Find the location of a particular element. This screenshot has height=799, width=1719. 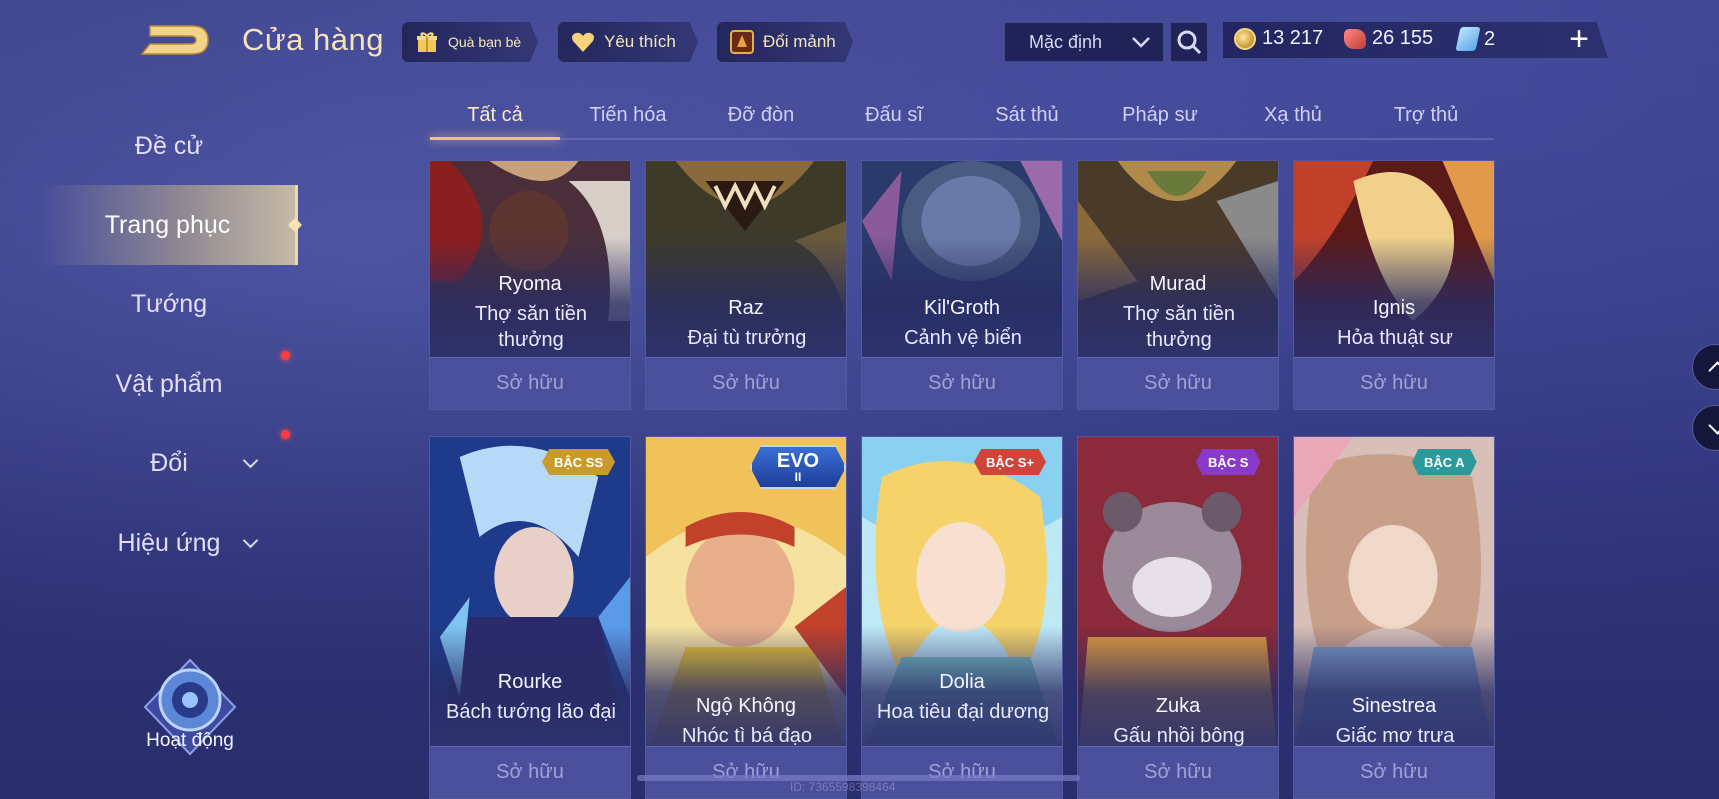

skin-name: Cảnh vệ biển is located at coordinates (963, 338).